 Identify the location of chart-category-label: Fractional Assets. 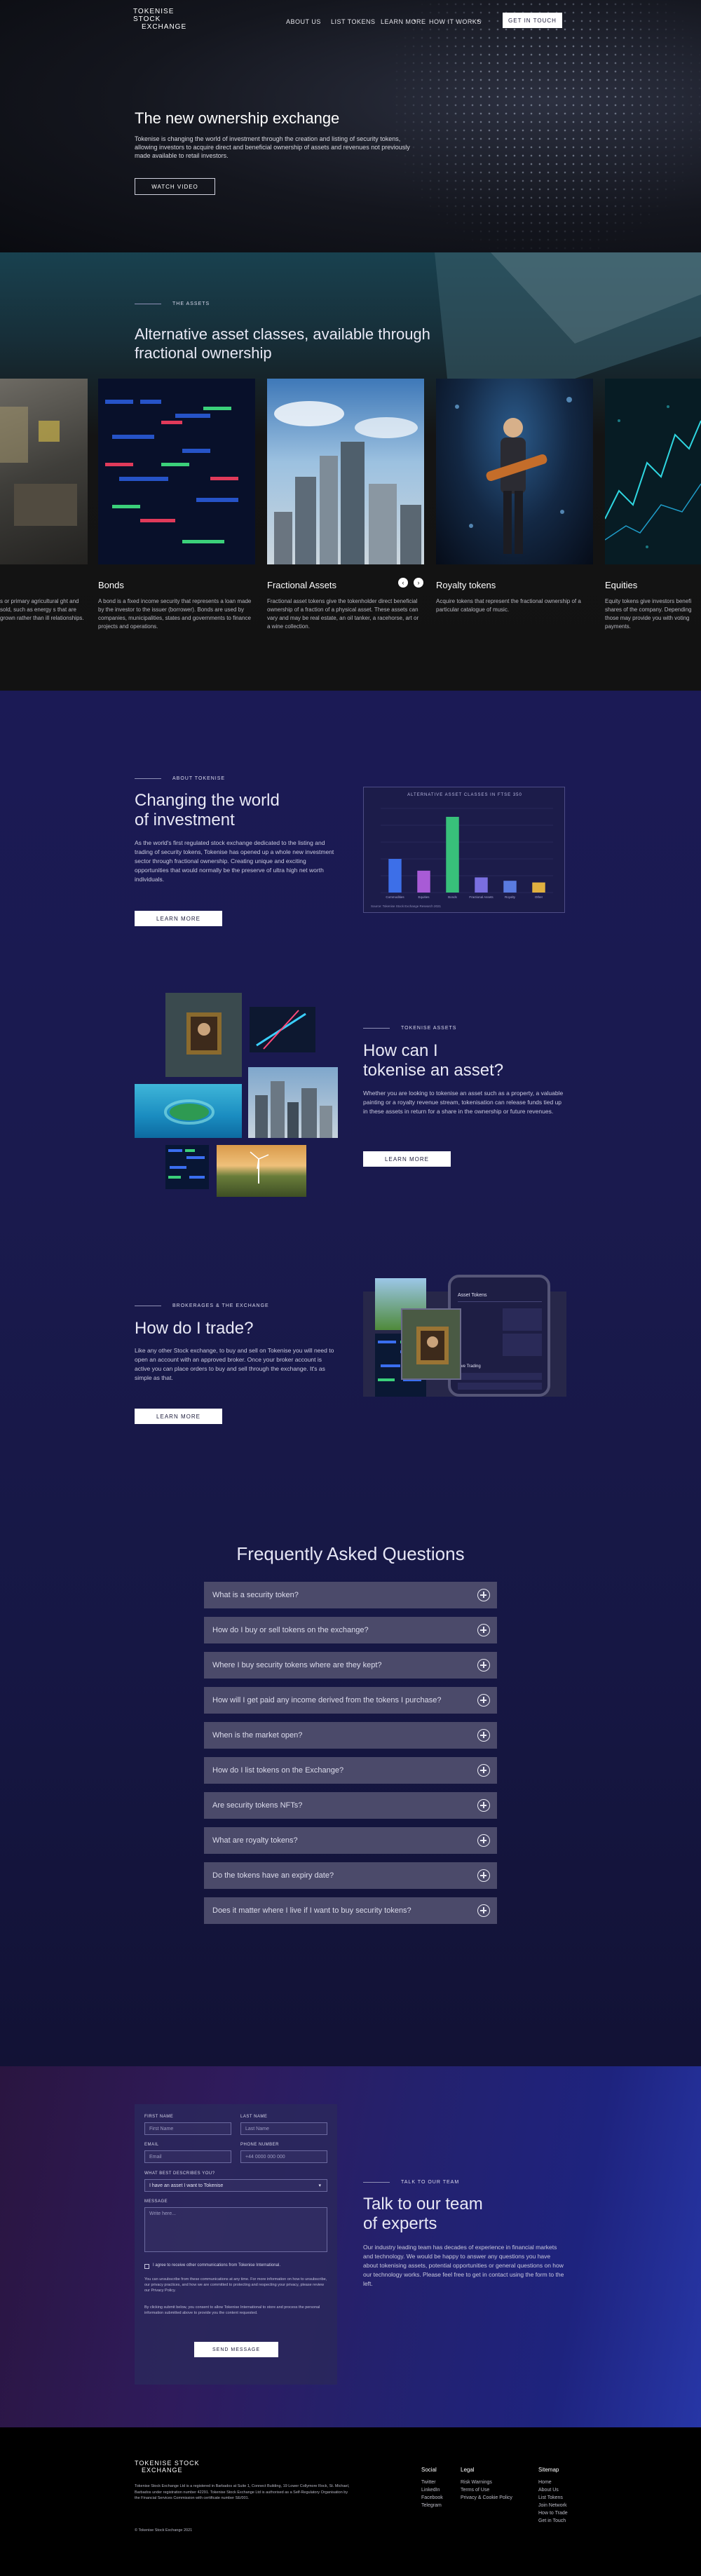
(481, 897).